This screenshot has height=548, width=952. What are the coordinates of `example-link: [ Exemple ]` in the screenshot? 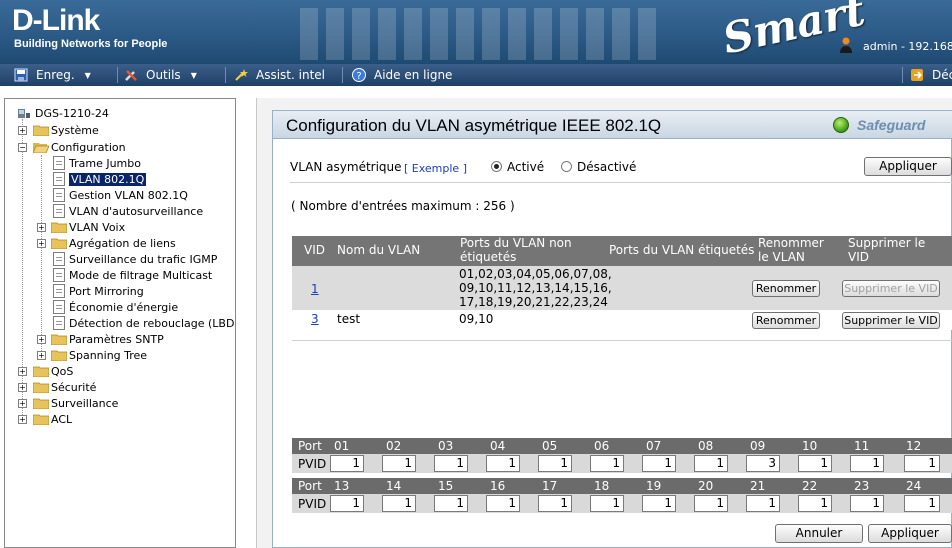 It's located at (435, 168).